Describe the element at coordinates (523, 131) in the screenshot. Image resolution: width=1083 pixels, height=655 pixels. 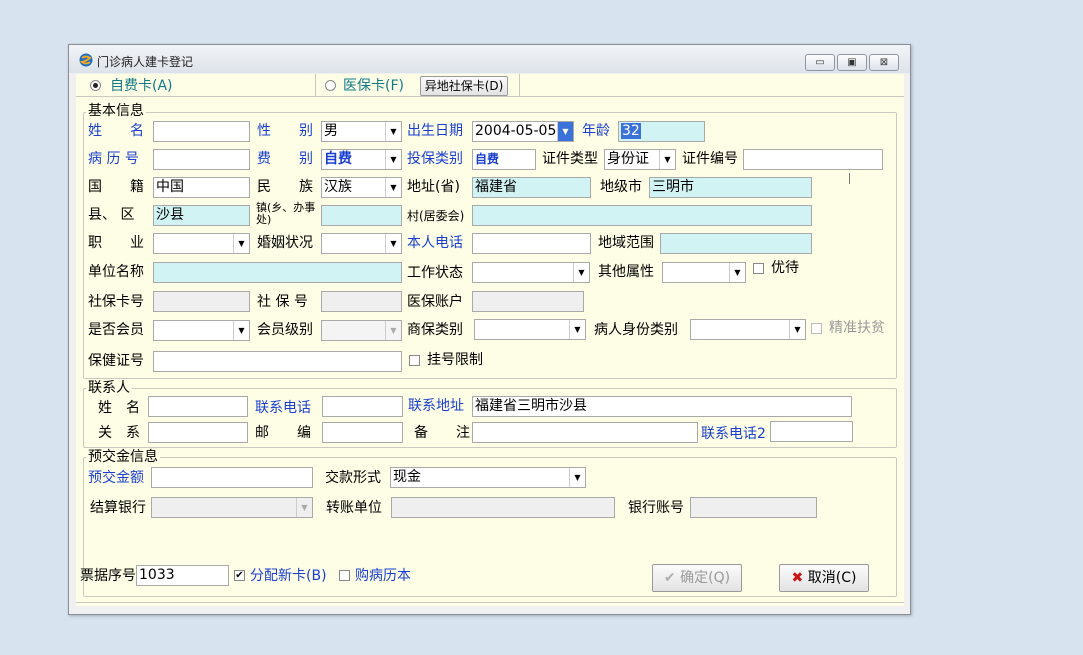
I see `dob-picker: 2004-05-05 ▼` at that location.